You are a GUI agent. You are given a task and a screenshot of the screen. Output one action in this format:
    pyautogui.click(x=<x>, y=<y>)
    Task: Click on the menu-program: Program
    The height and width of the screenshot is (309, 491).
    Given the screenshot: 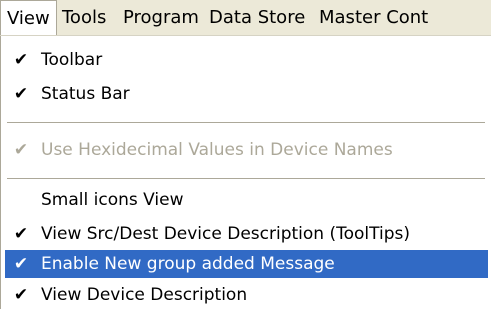 What is the action you would take?
    pyautogui.click(x=161, y=17)
    